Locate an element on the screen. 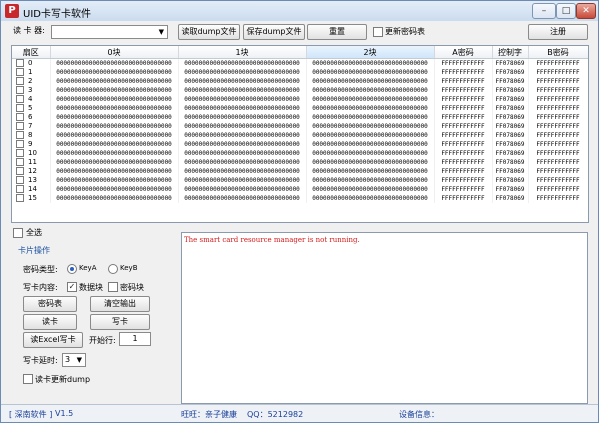 This screenshot has width=599, height=423. column-header-control: 控制字 is located at coordinates (510, 52).